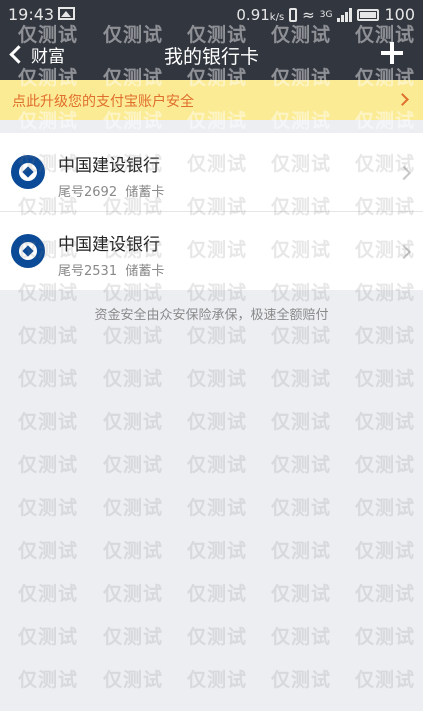 This screenshot has width=423, height=711. I want to click on page-title: 我的银行卡, so click(211, 57).